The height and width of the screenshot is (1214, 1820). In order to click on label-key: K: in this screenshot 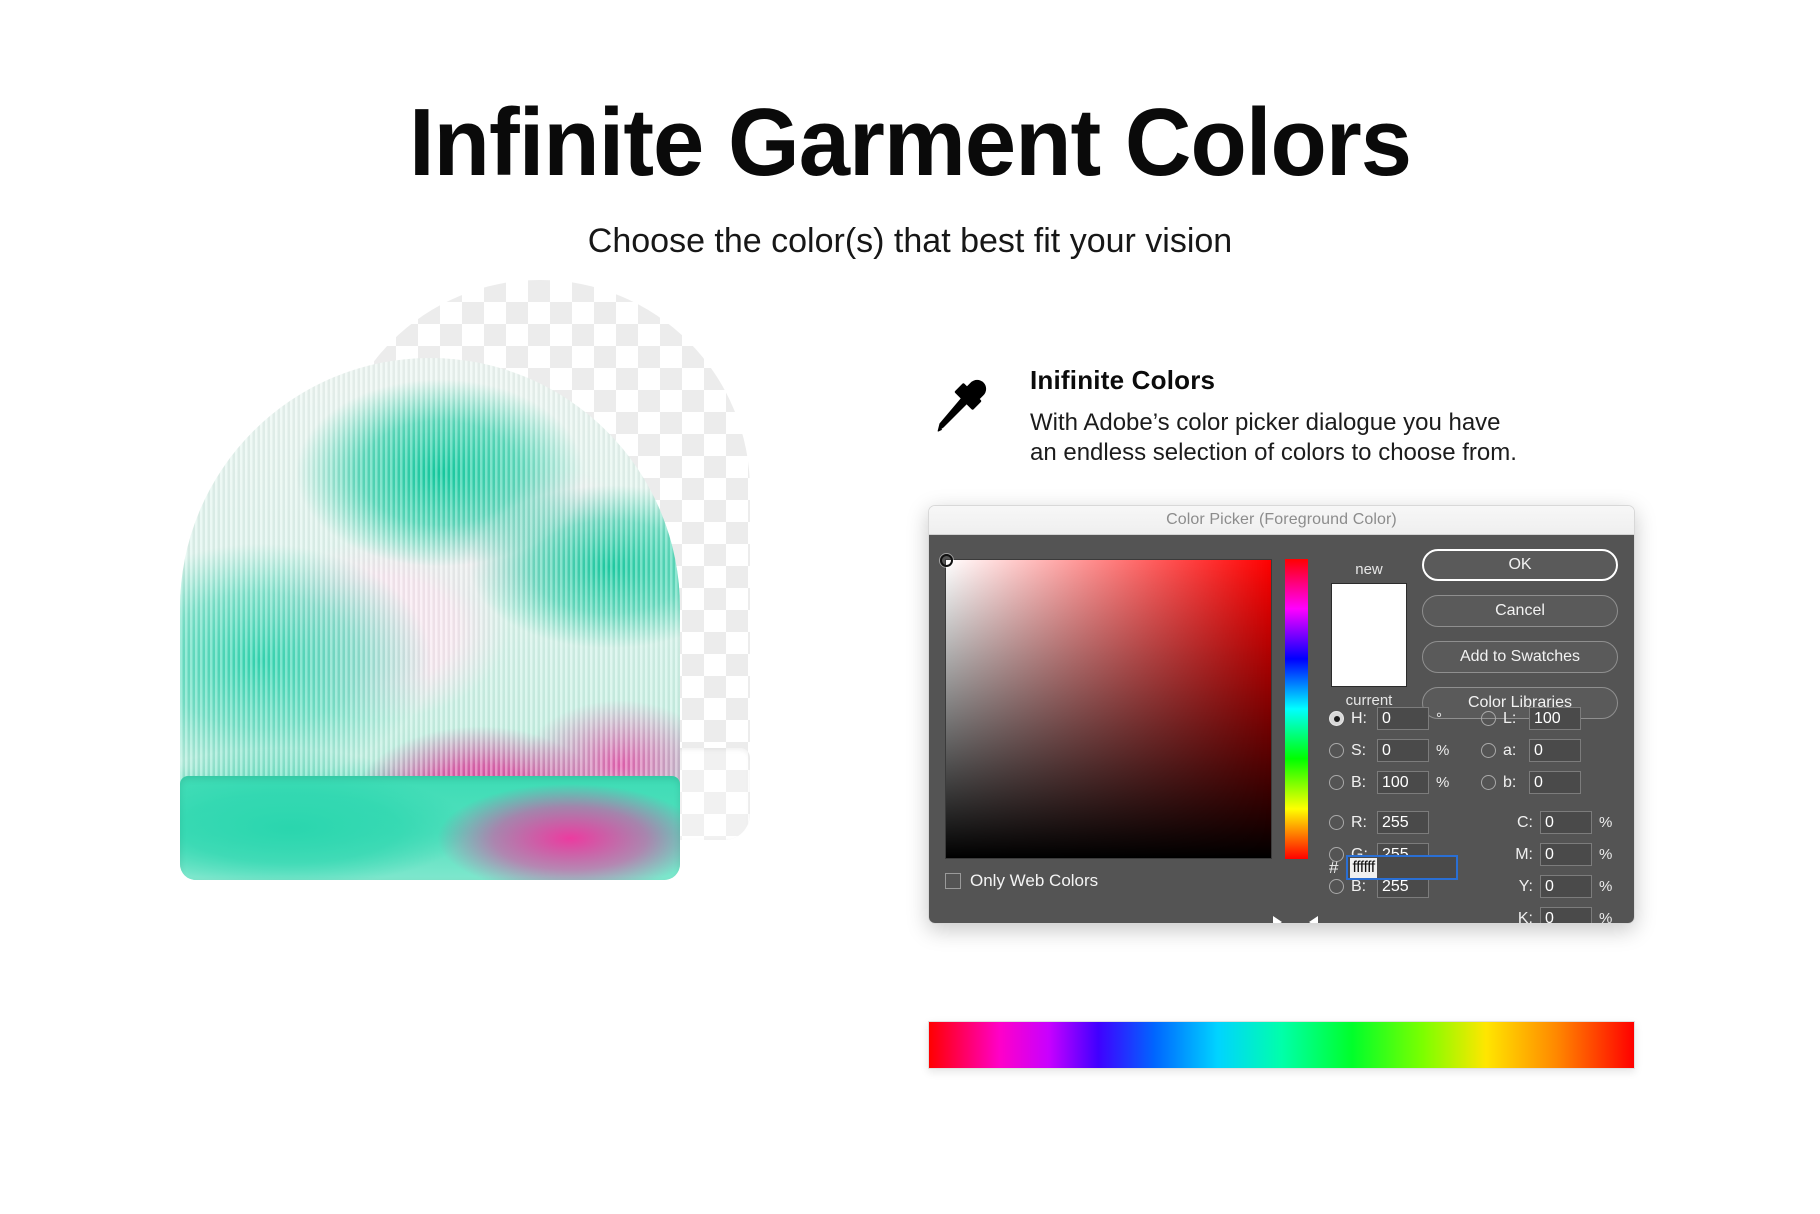, I will do `click(1525, 916)`.